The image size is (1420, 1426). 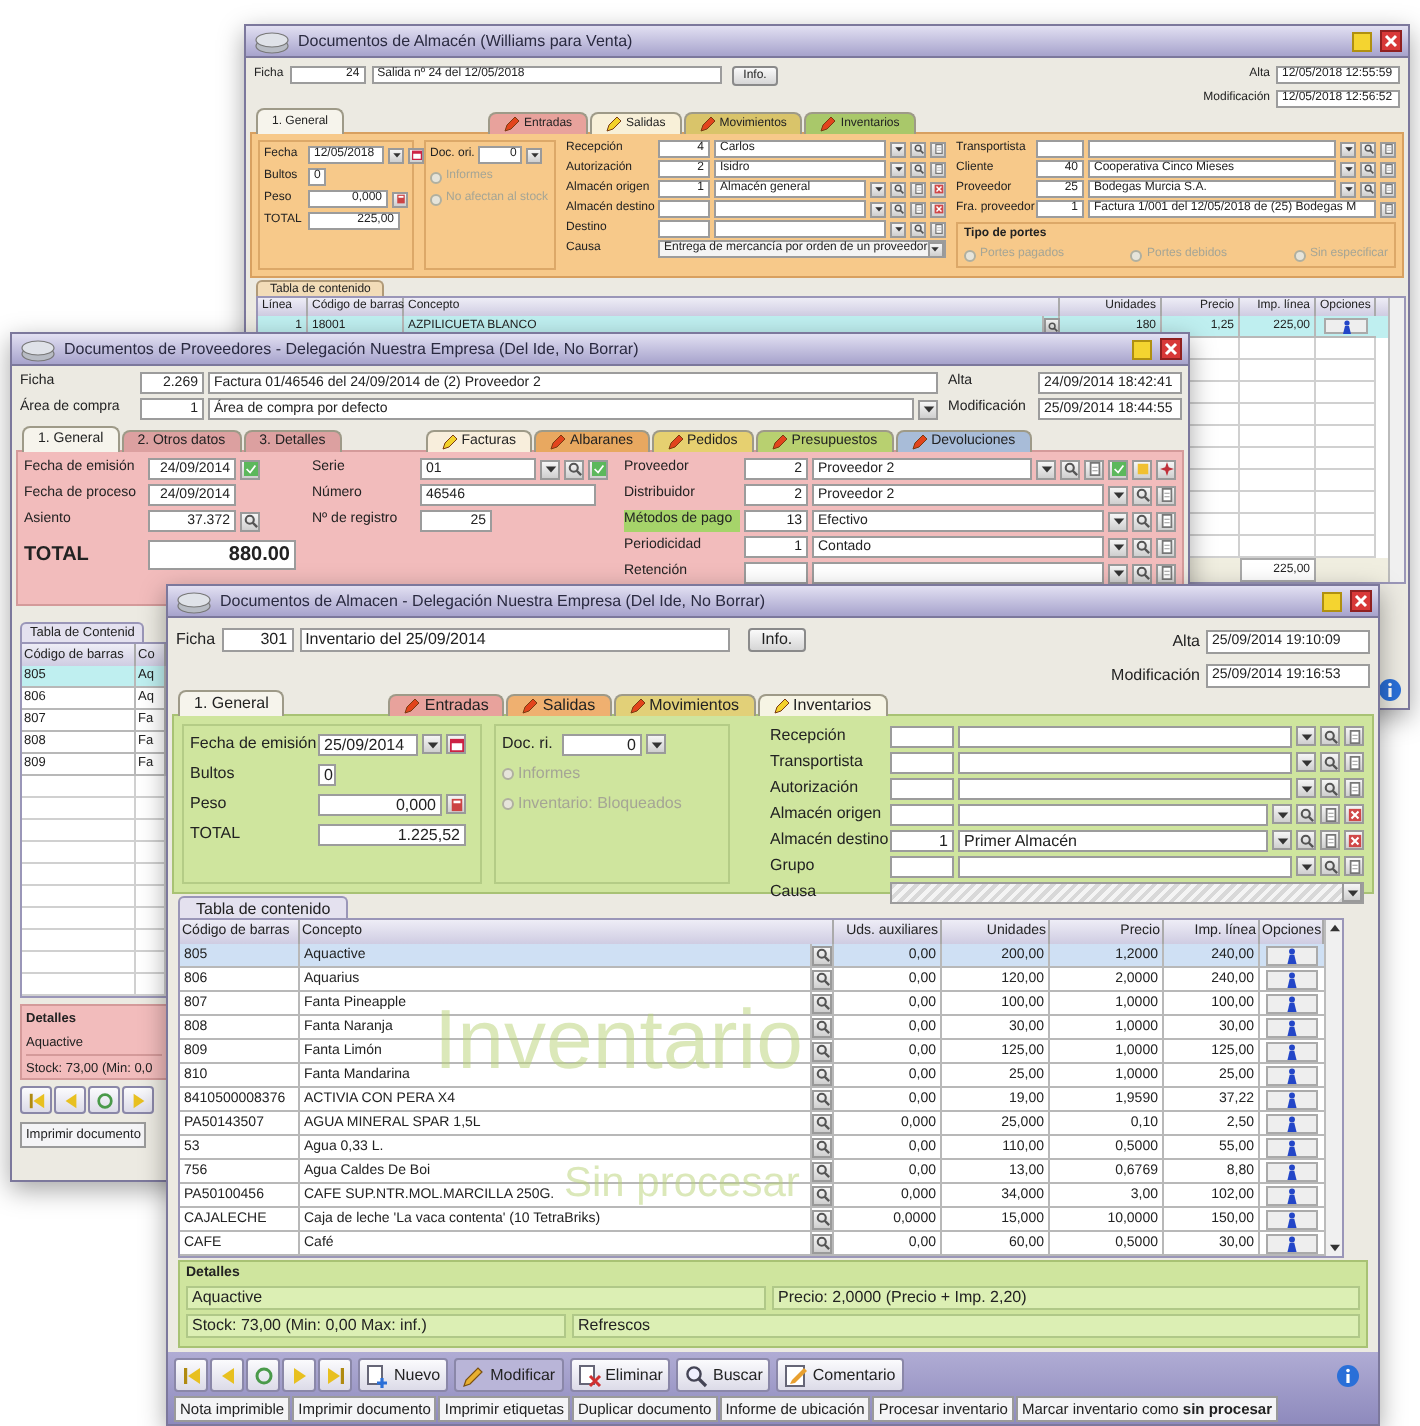 I want to click on toolbar-button: Buscar, so click(x=723, y=1375).